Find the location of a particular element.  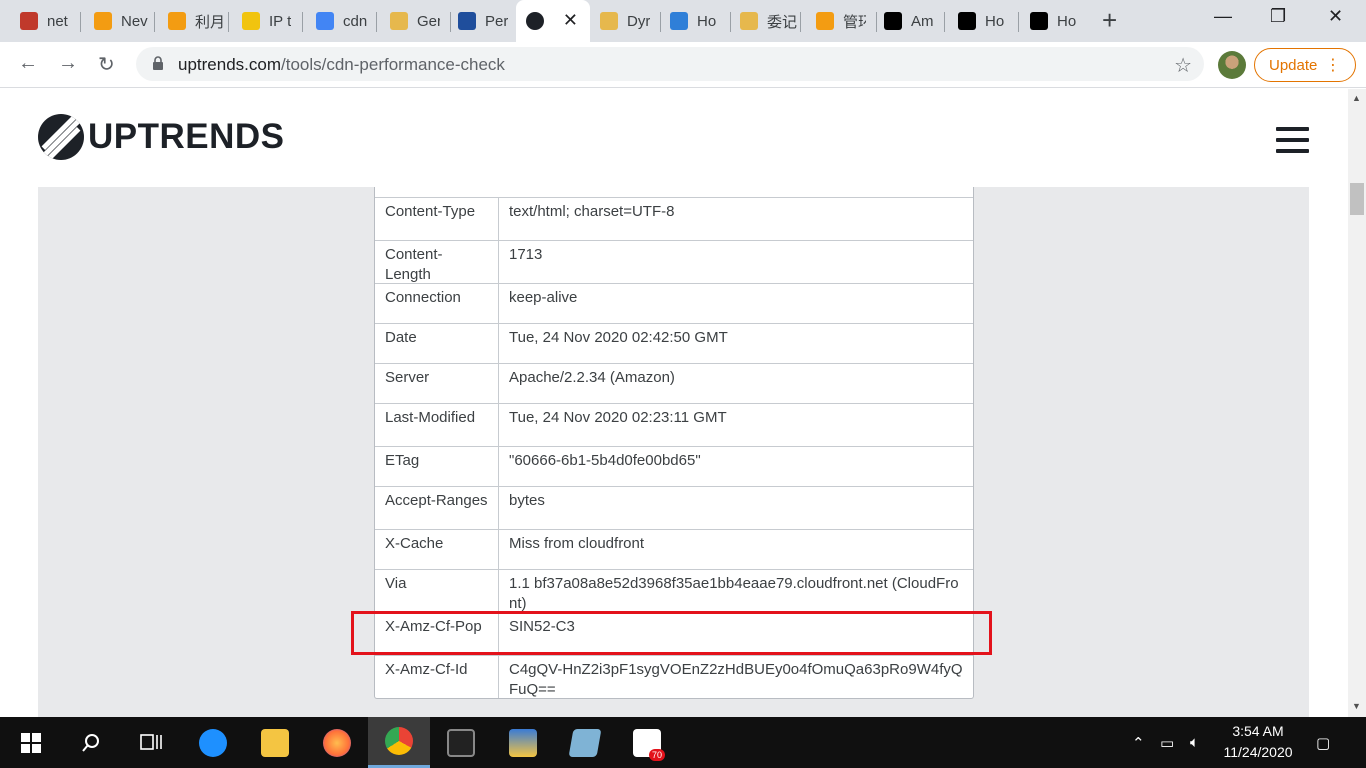

header-name-cell: Server is located at coordinates (437, 383).